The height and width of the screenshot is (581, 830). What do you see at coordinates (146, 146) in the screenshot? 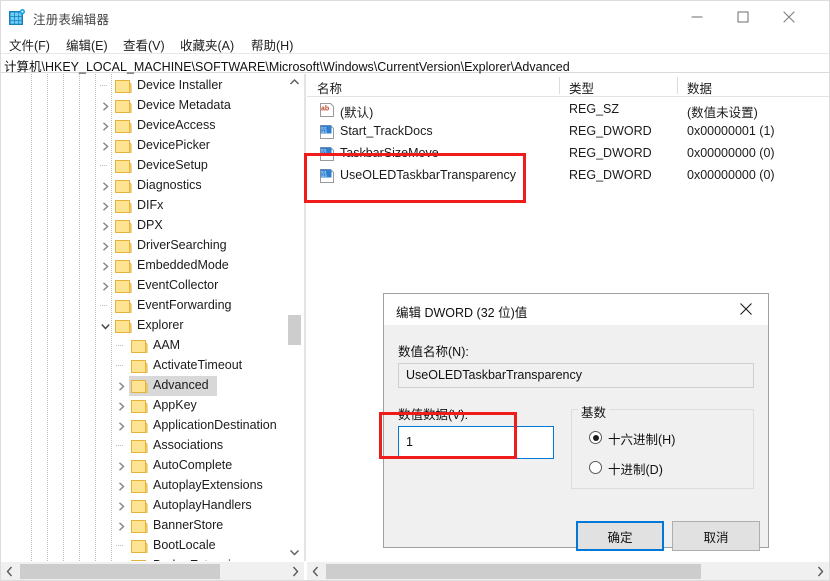
I see `tree-item-devicepicker: DevicePicker` at bounding box center [146, 146].